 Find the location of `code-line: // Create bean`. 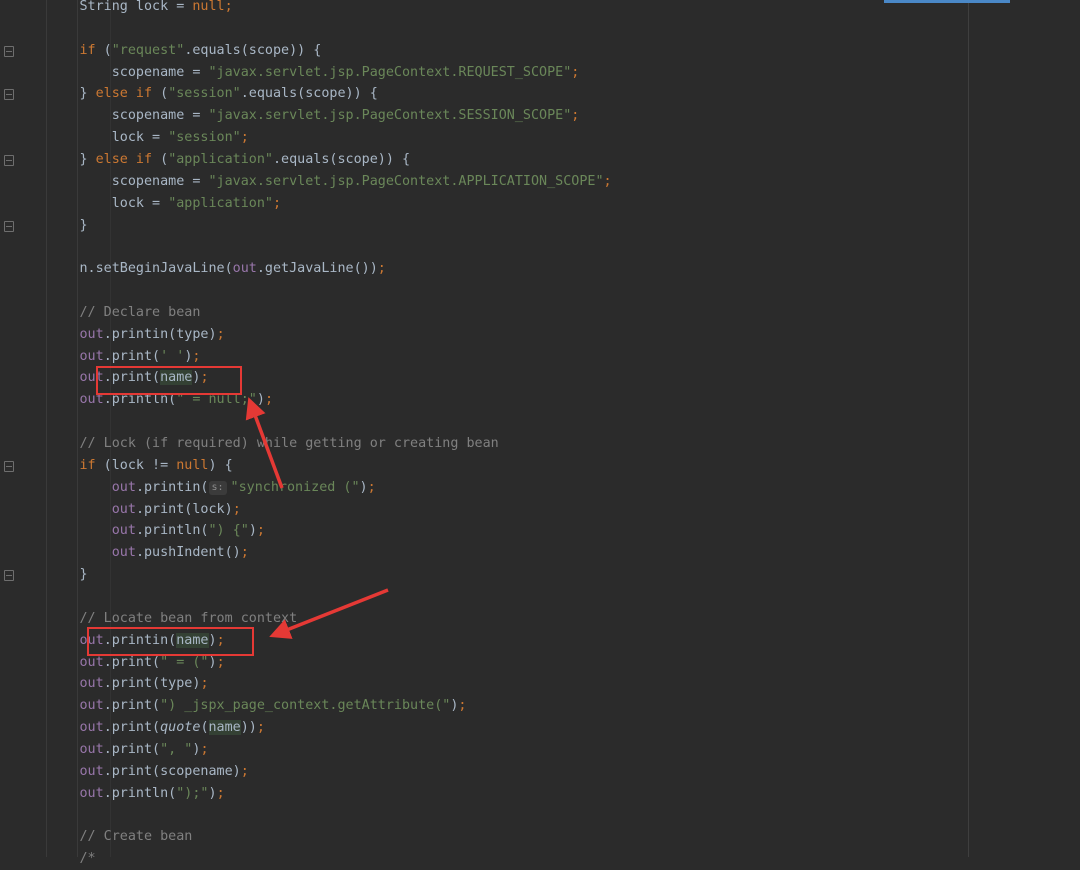

code-line: // Create bean is located at coordinates (103, 837).